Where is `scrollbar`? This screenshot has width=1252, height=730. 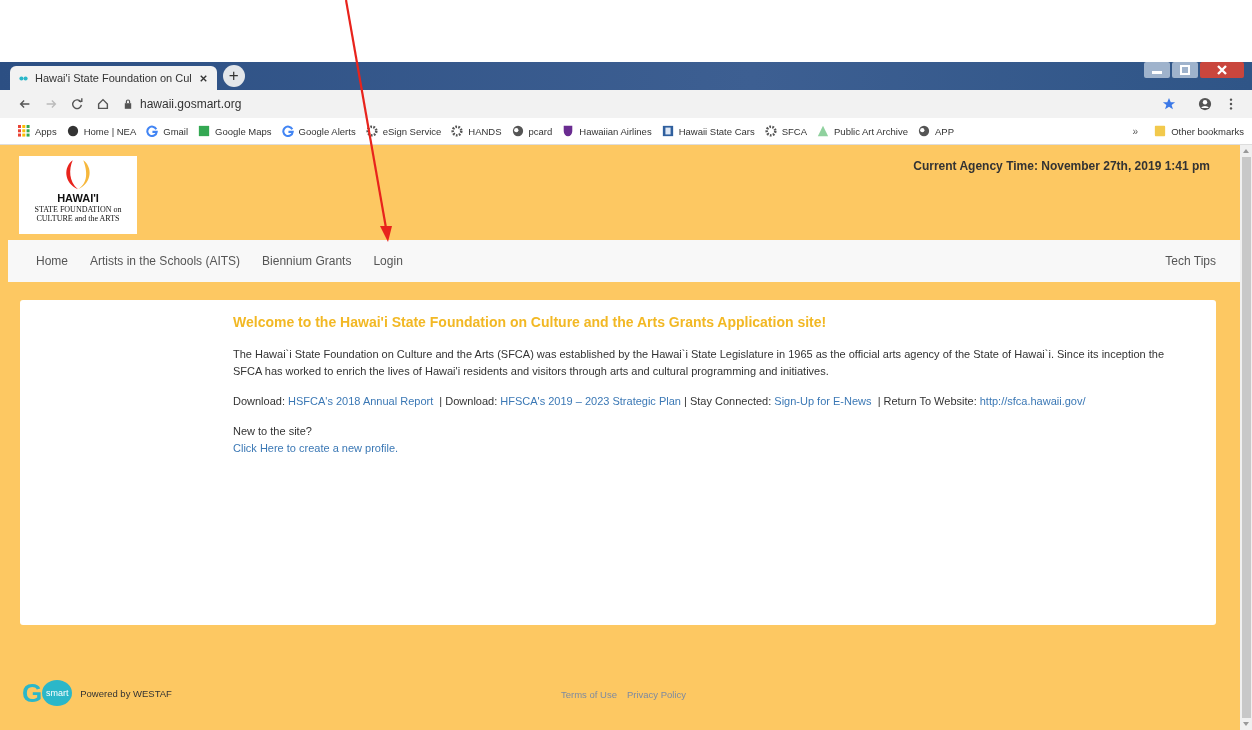
scrollbar is located at coordinates (1246, 437).